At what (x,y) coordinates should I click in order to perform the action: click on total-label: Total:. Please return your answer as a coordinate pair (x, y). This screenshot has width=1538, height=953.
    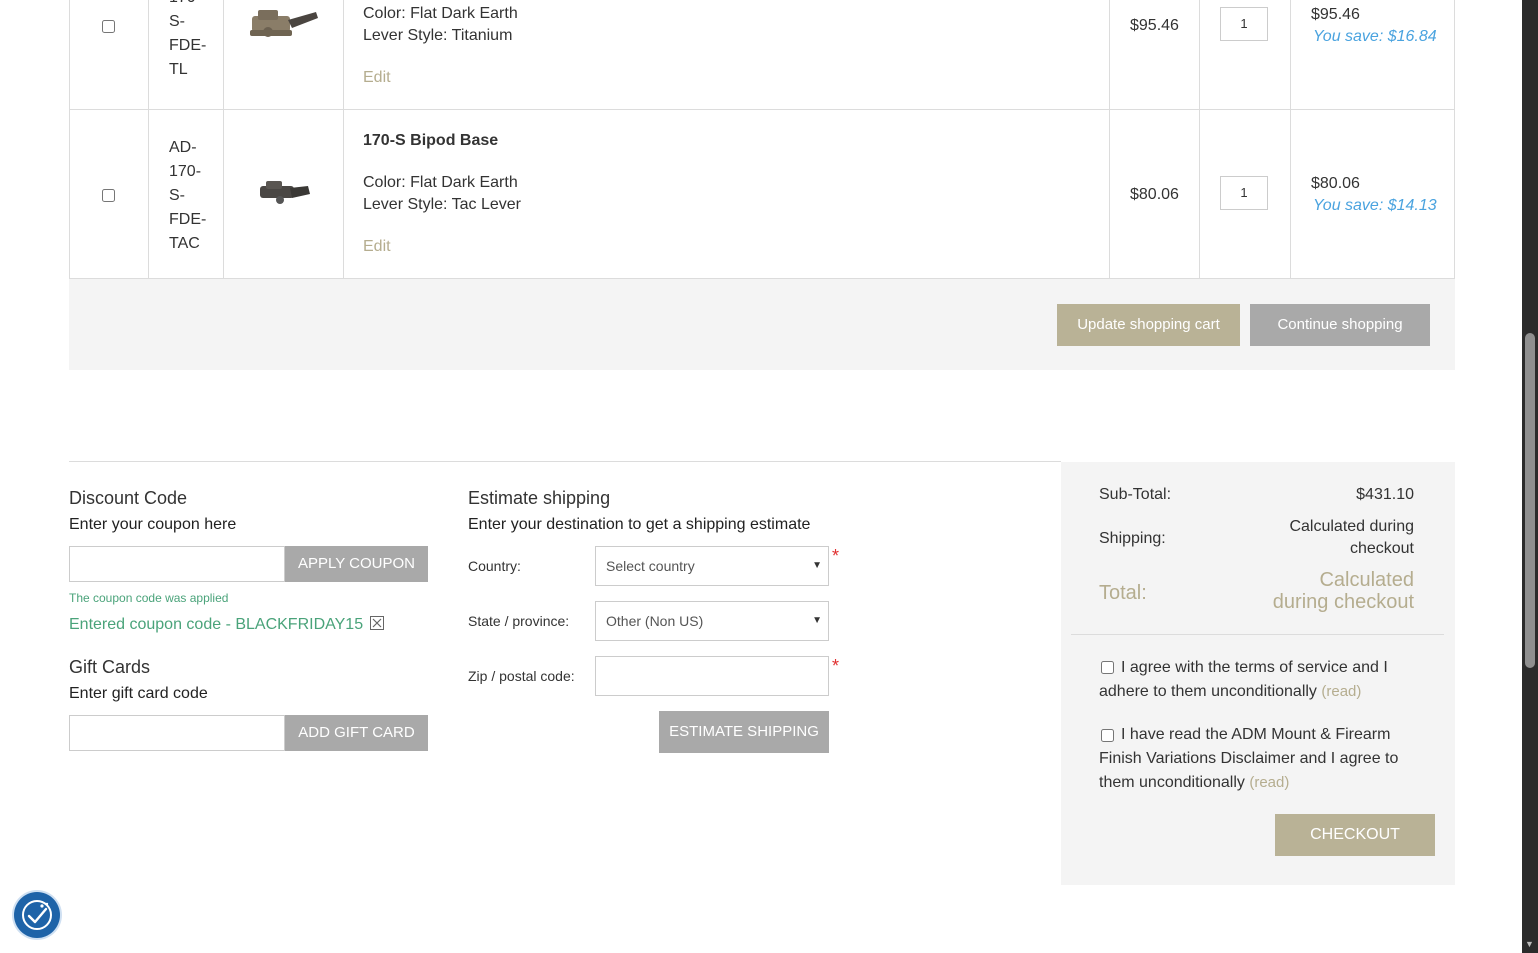
    Looking at the image, I should click on (1123, 593).